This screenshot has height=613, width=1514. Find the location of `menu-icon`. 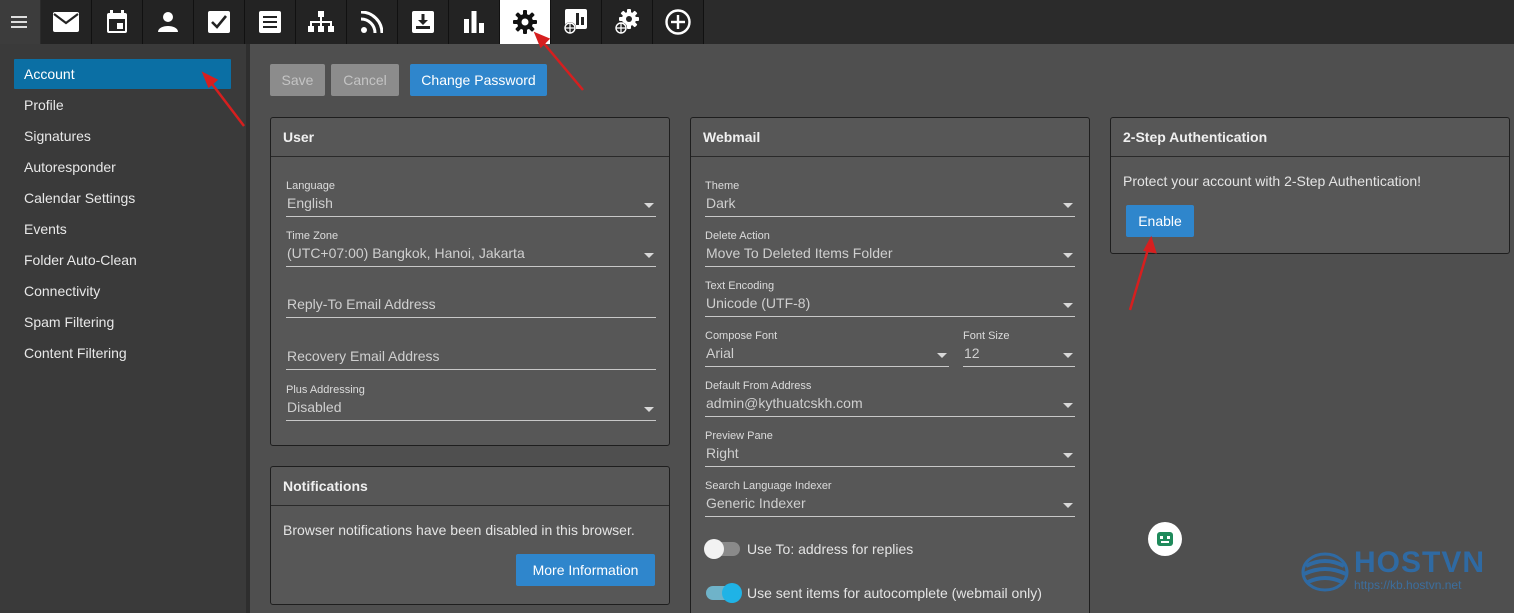

menu-icon is located at coordinates (20, 22).